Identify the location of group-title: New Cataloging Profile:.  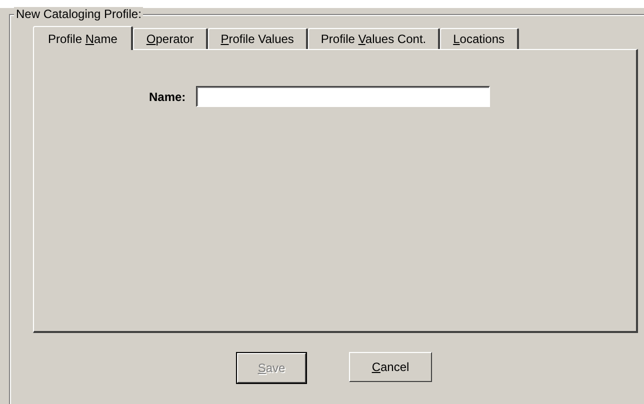
(79, 14).